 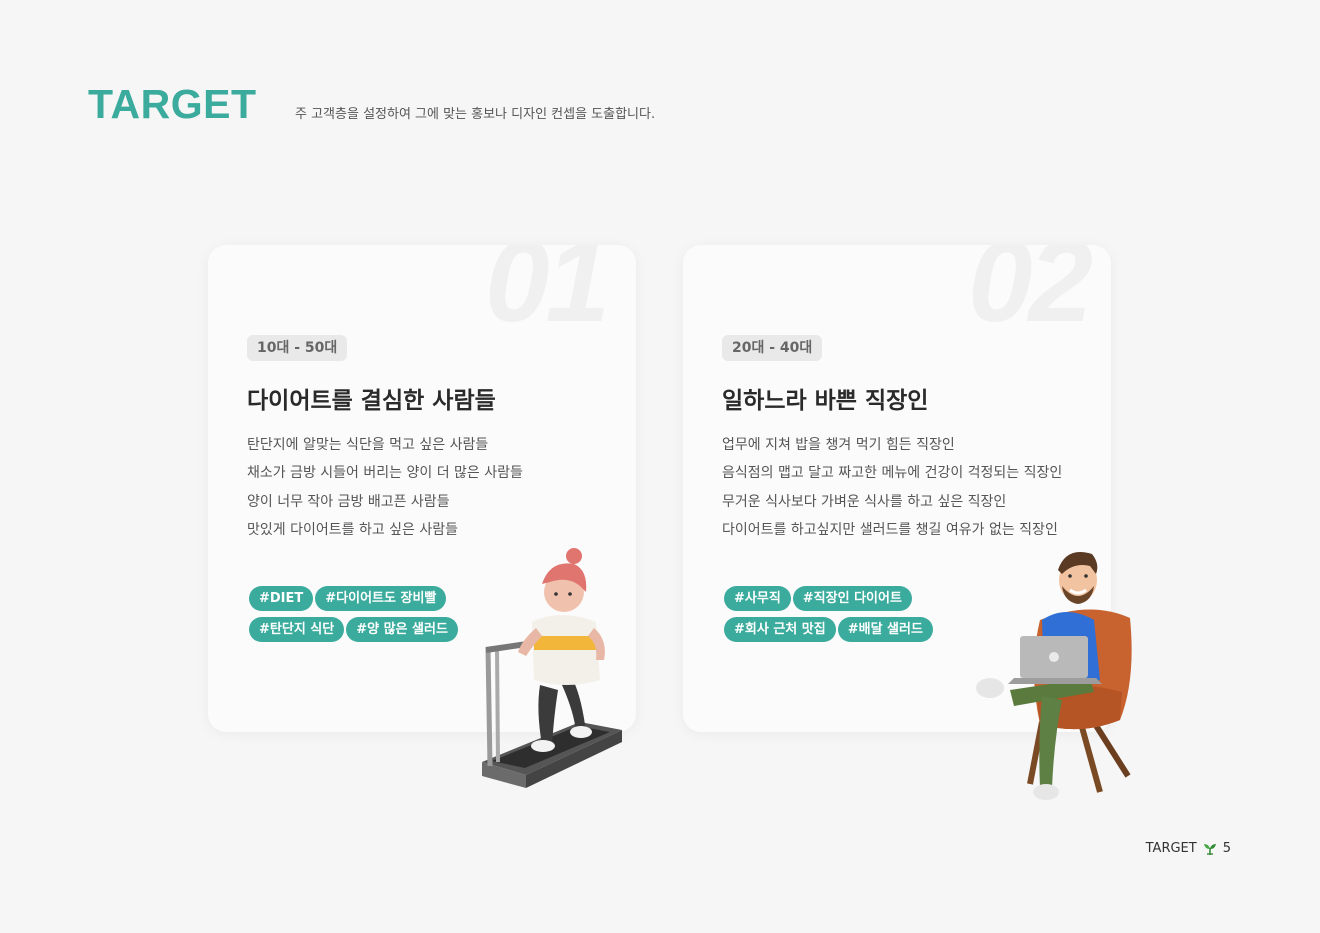 What do you see at coordinates (772, 348) in the screenshot?
I see `age-badge: 20대 - 40대` at bounding box center [772, 348].